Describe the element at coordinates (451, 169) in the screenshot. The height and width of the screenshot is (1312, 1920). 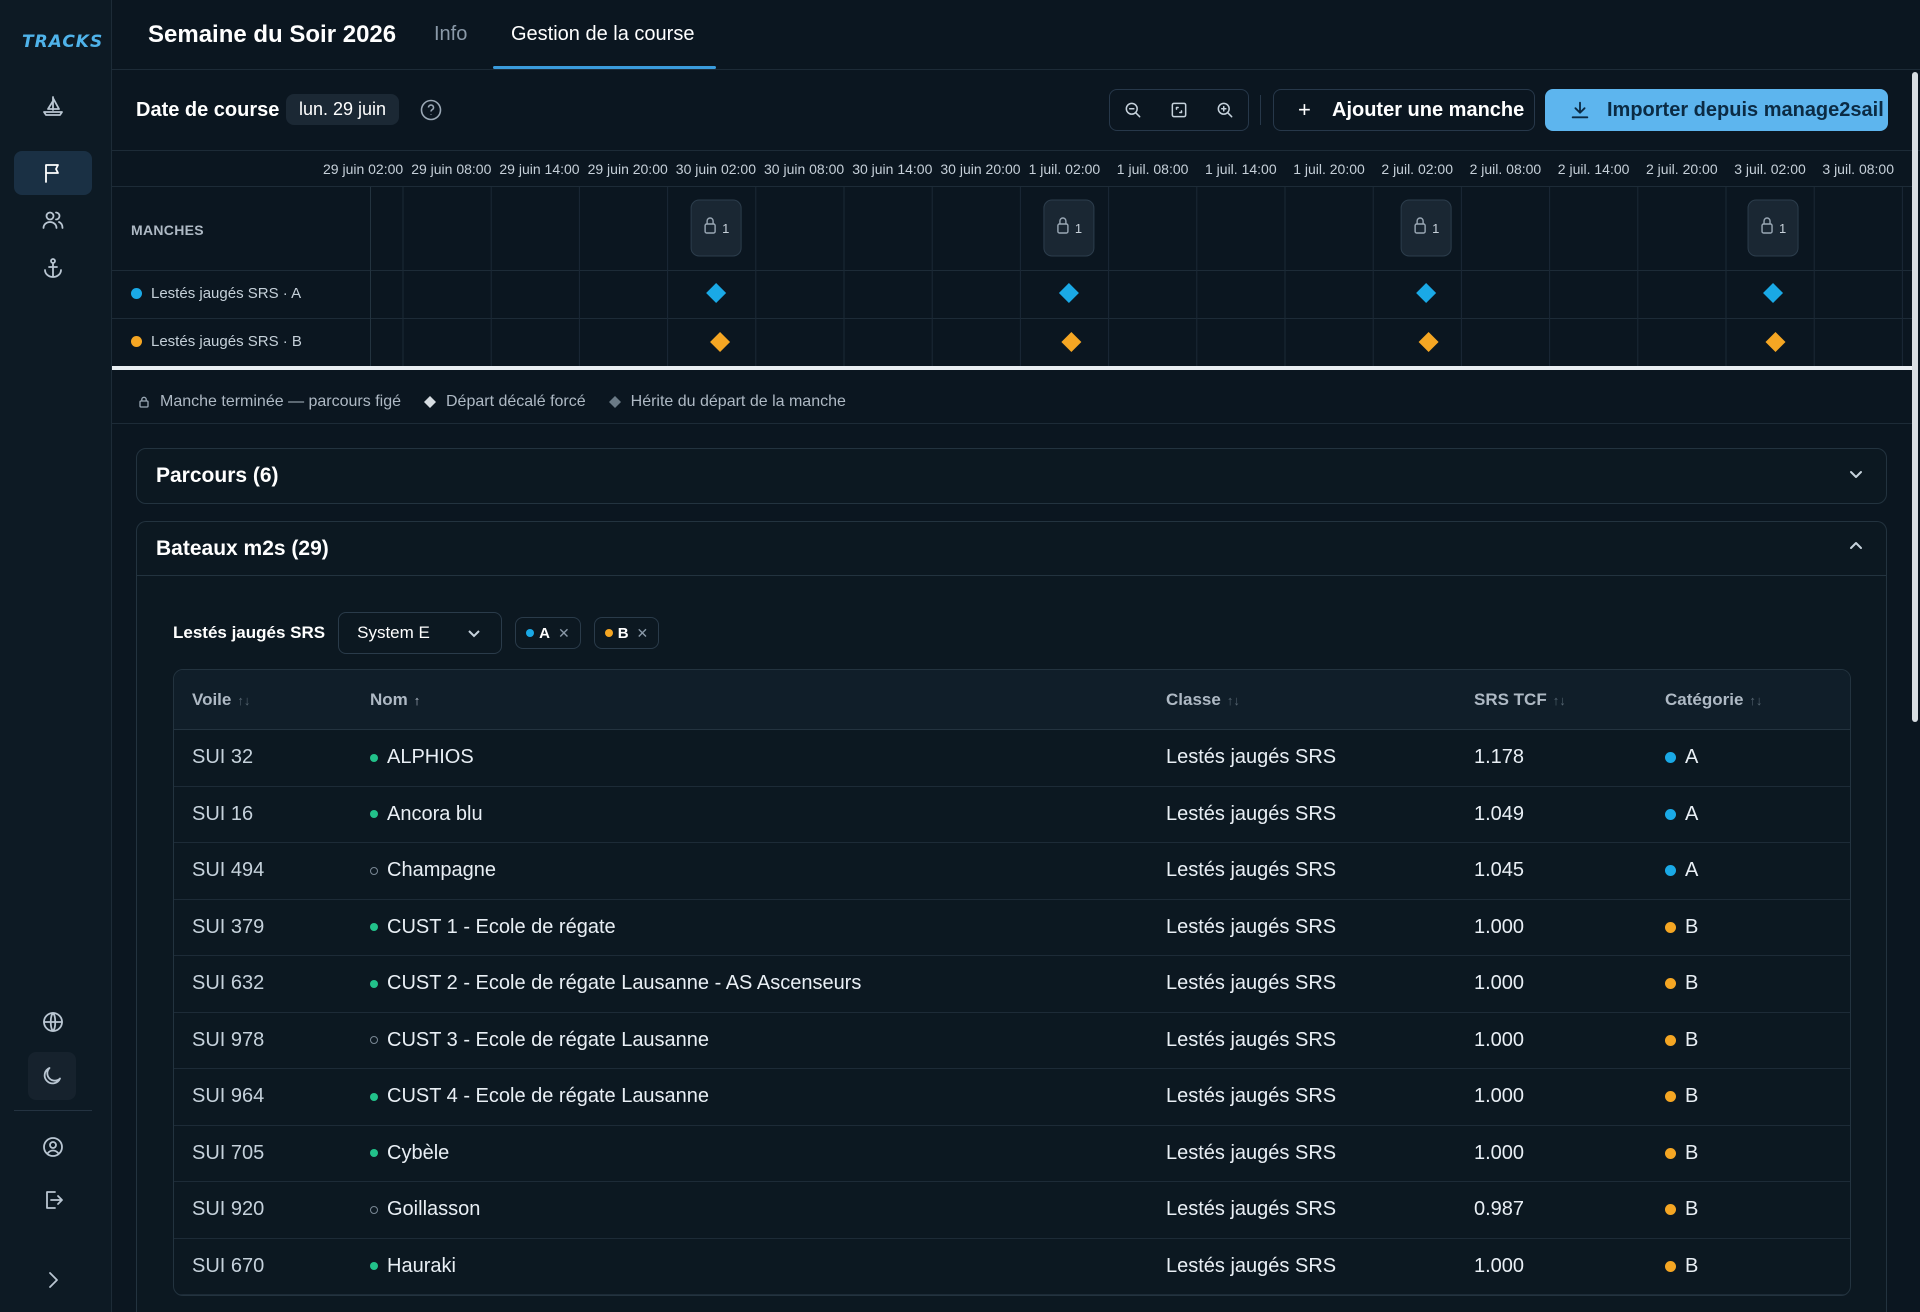
I see `timeline-tick-label: 29 juin 08:00` at that location.